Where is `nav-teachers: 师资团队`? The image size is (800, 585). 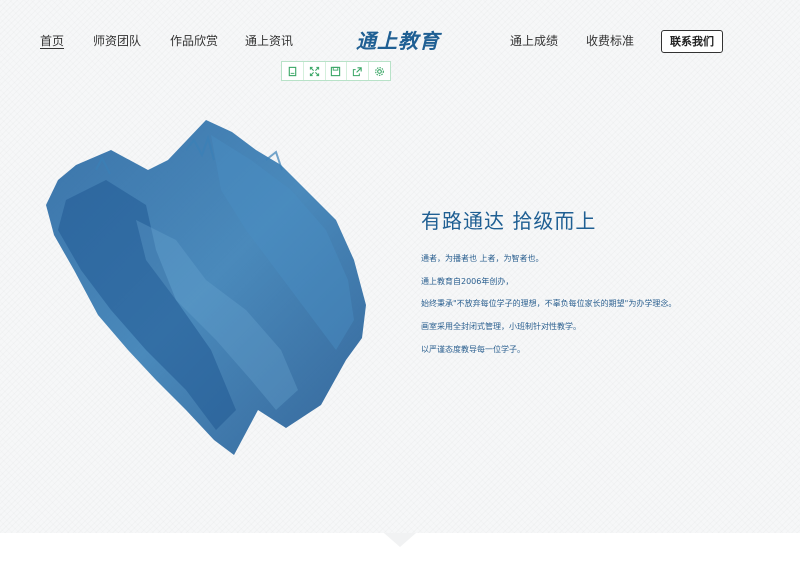
nav-teachers: 师资团队 is located at coordinates (117, 41).